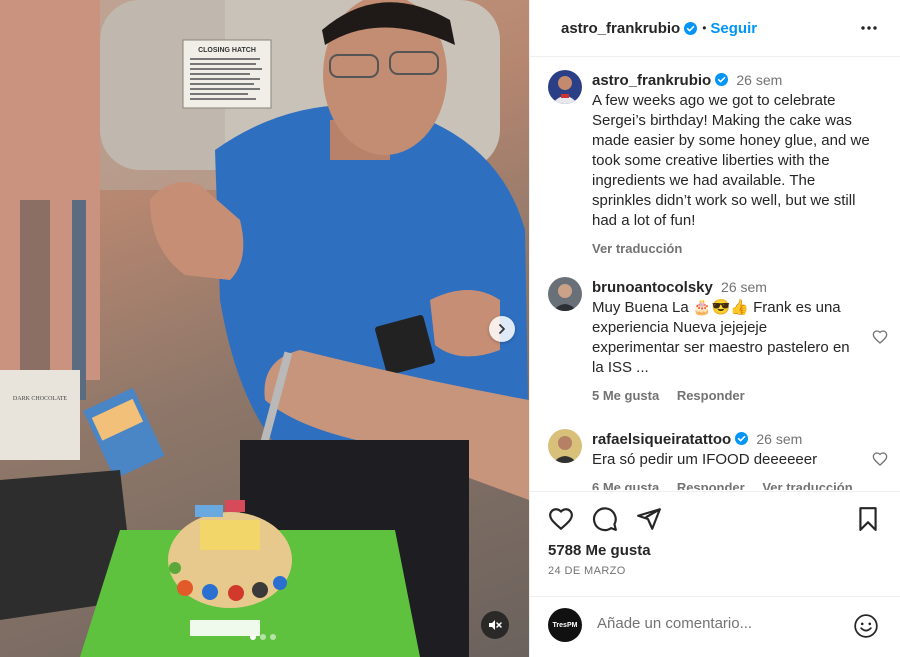  What do you see at coordinates (605, 519) in the screenshot?
I see `comment-bubble-icon` at bounding box center [605, 519].